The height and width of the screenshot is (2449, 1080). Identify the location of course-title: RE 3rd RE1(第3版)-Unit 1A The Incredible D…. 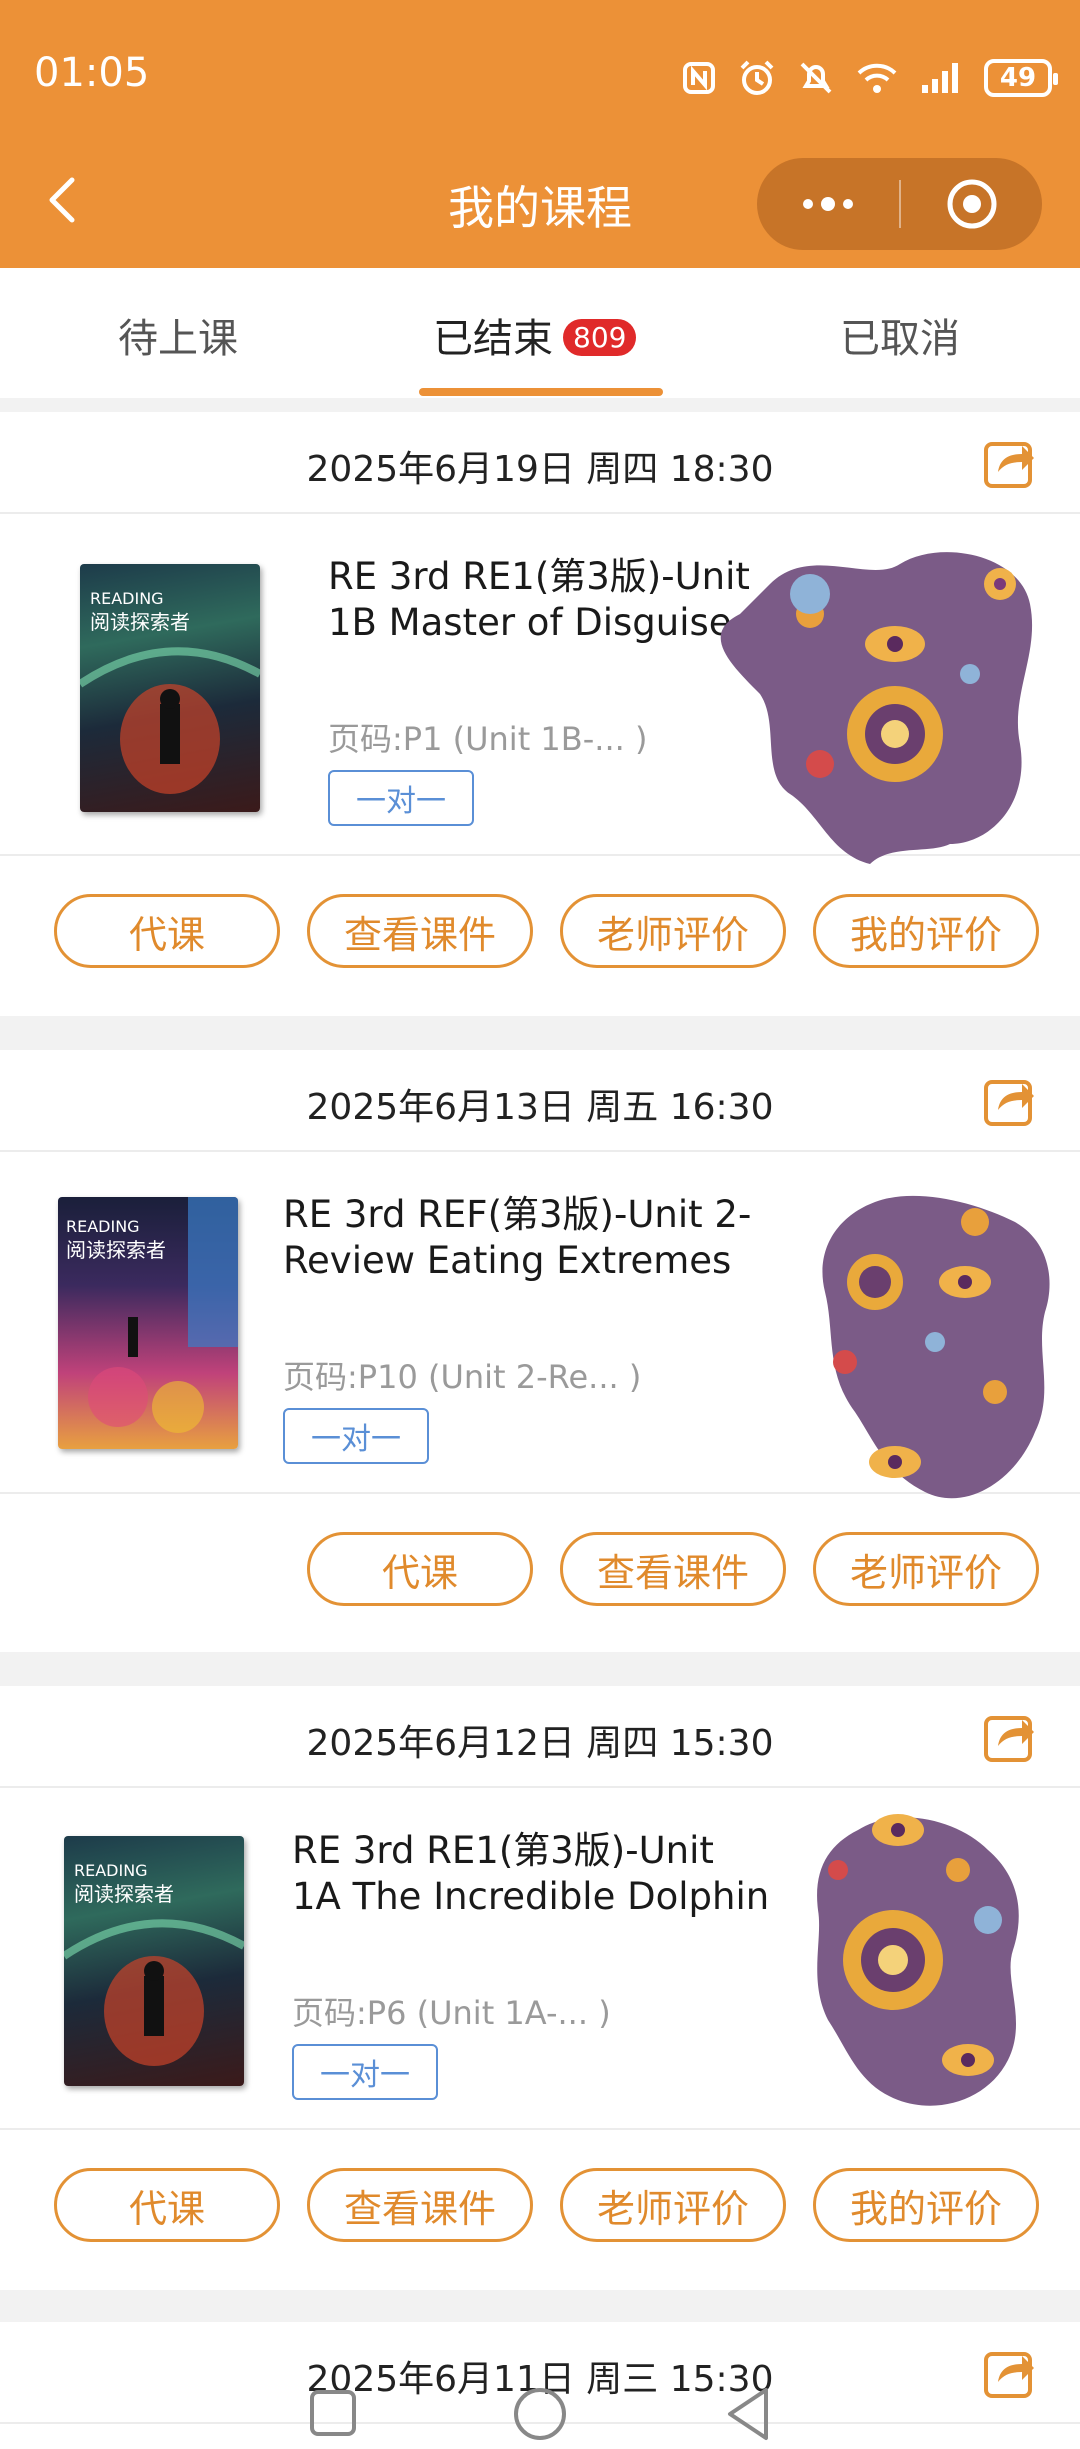
(530, 1874).